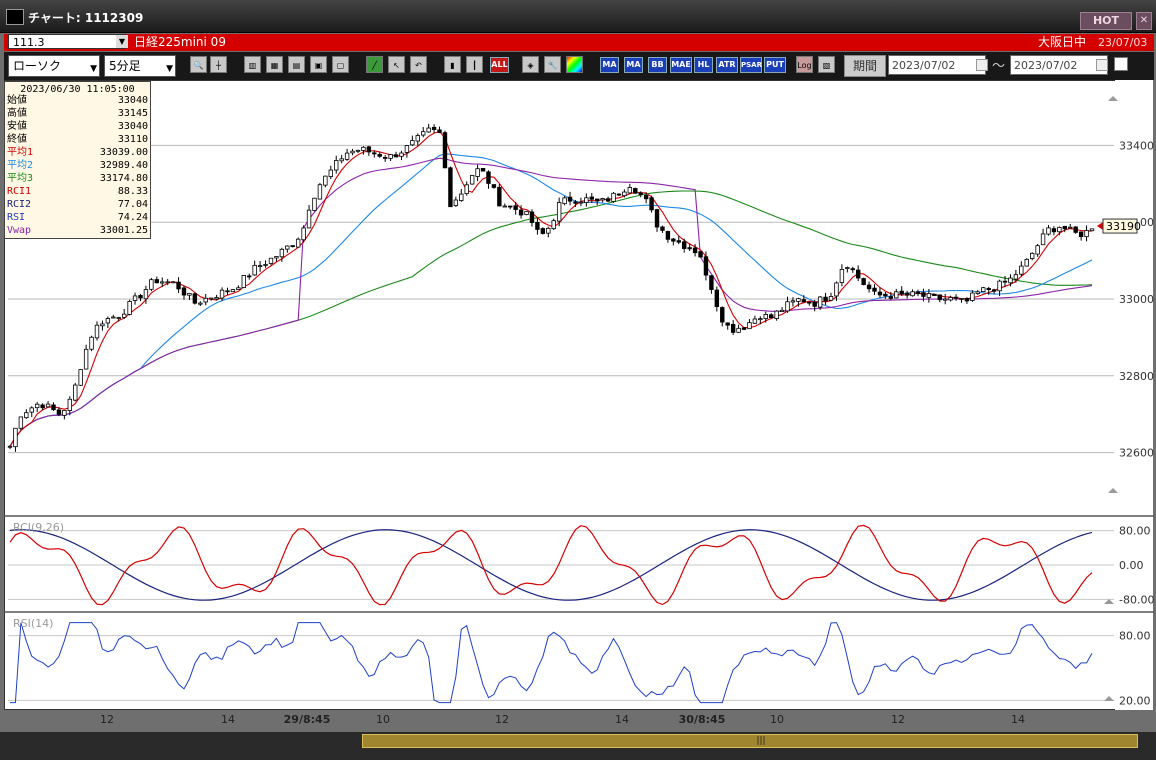  What do you see at coordinates (33, 623) in the screenshot?
I see `rsi-panel-label: RSI(14)` at bounding box center [33, 623].